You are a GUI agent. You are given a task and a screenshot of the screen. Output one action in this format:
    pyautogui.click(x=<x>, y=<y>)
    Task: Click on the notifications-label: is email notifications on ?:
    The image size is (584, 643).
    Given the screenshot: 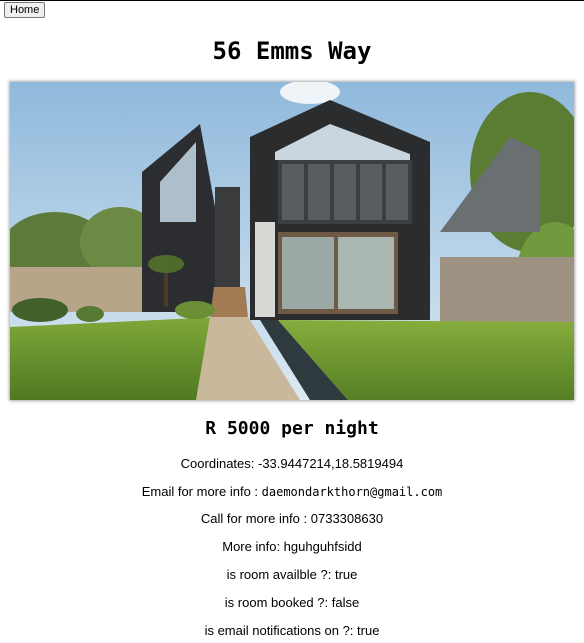 What is the action you would take?
    pyautogui.click(x=281, y=630)
    